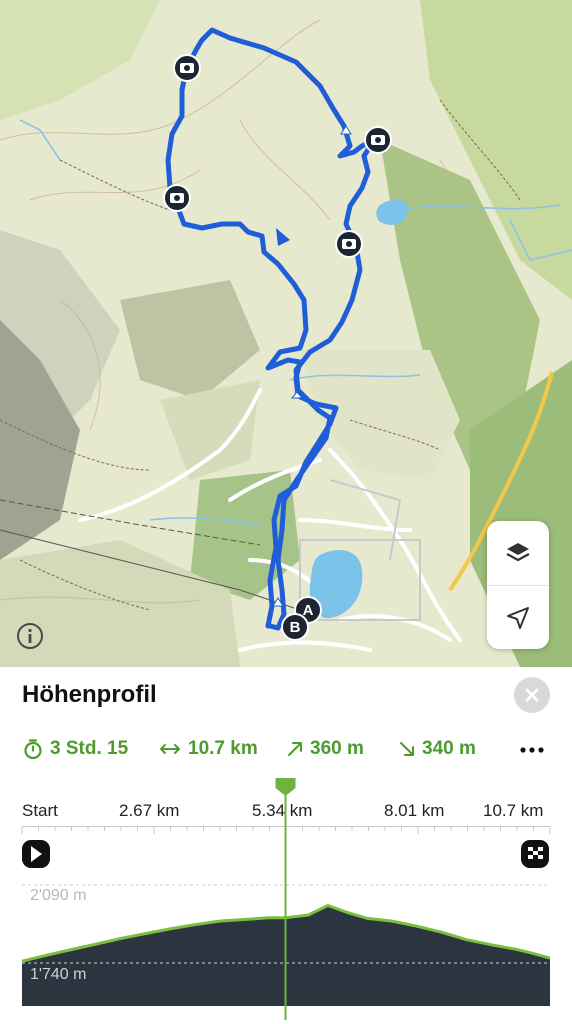  Describe the element at coordinates (58, 974) in the screenshot. I see `elevation-label-lower: 1'740 m` at that location.